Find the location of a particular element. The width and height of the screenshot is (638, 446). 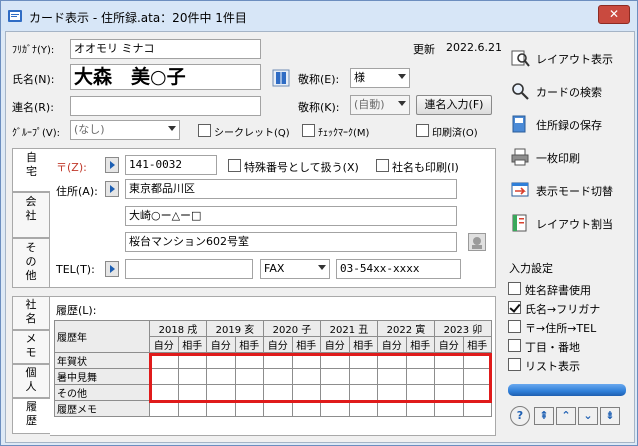

save-address-book-button: 住所録の保存 is located at coordinates (562, 124).